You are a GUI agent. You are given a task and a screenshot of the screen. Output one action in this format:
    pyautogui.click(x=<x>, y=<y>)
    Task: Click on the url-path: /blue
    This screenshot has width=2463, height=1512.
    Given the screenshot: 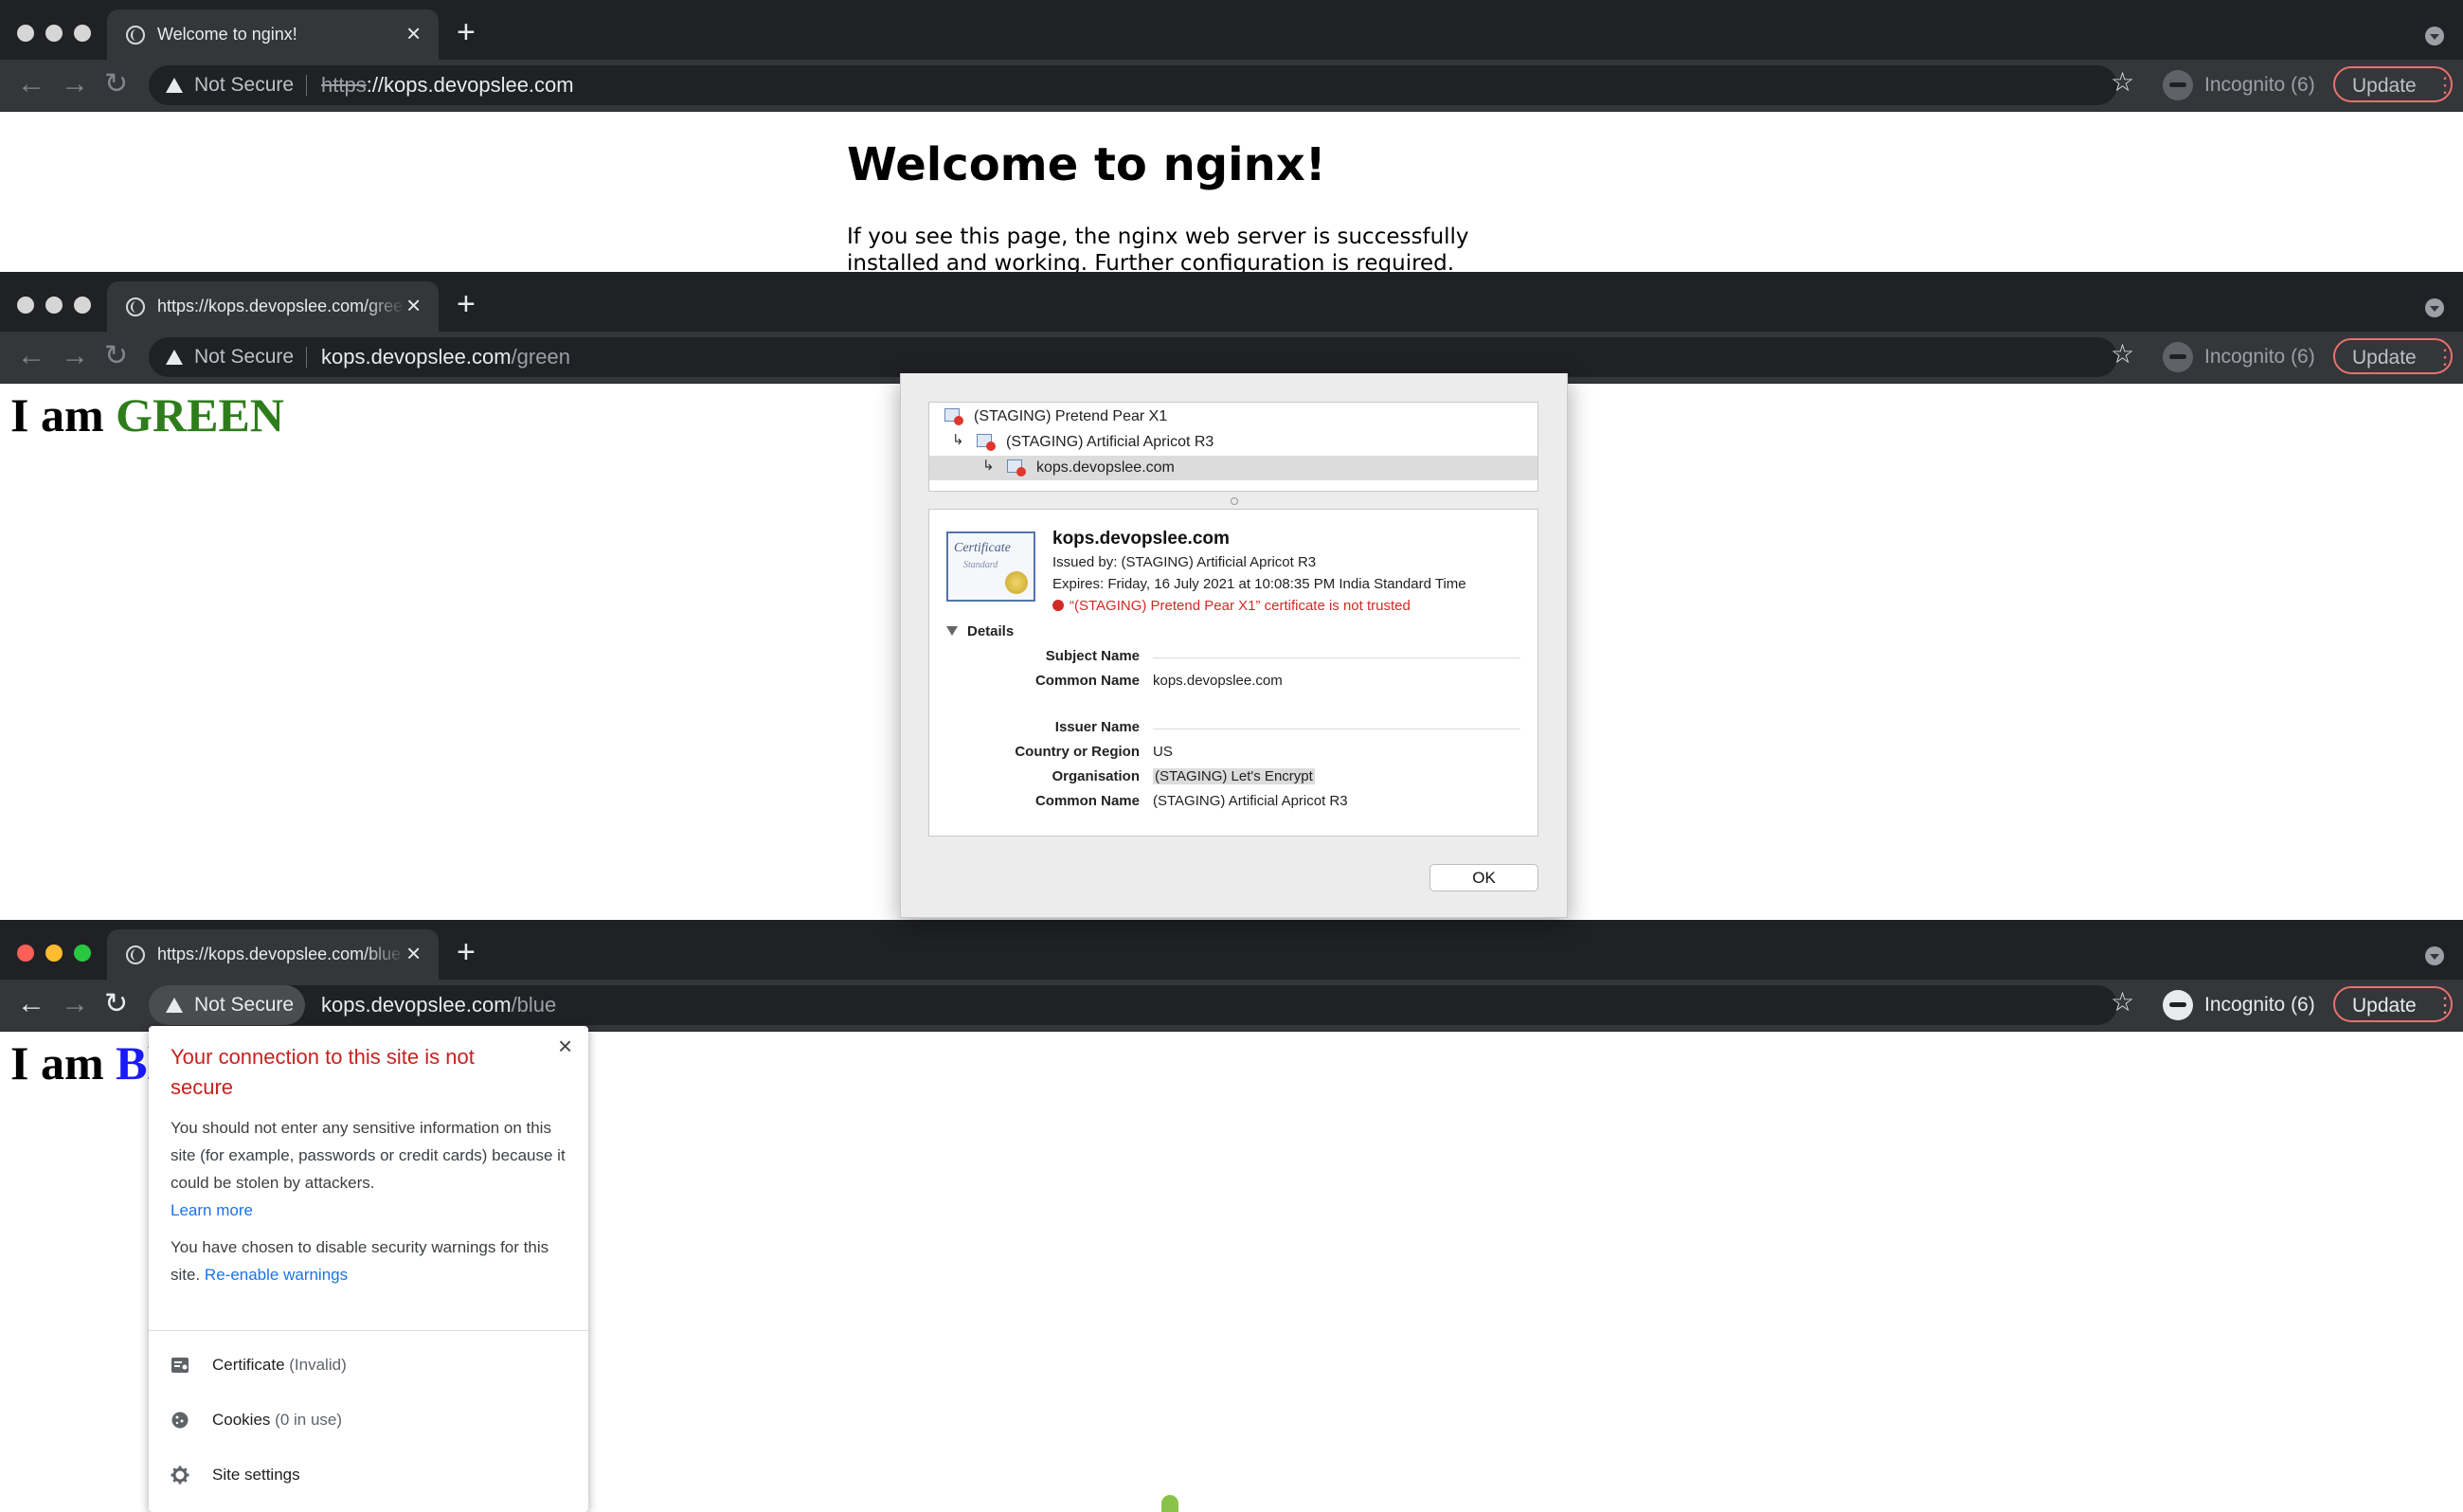 What is the action you would take?
    pyautogui.click(x=534, y=1005)
    